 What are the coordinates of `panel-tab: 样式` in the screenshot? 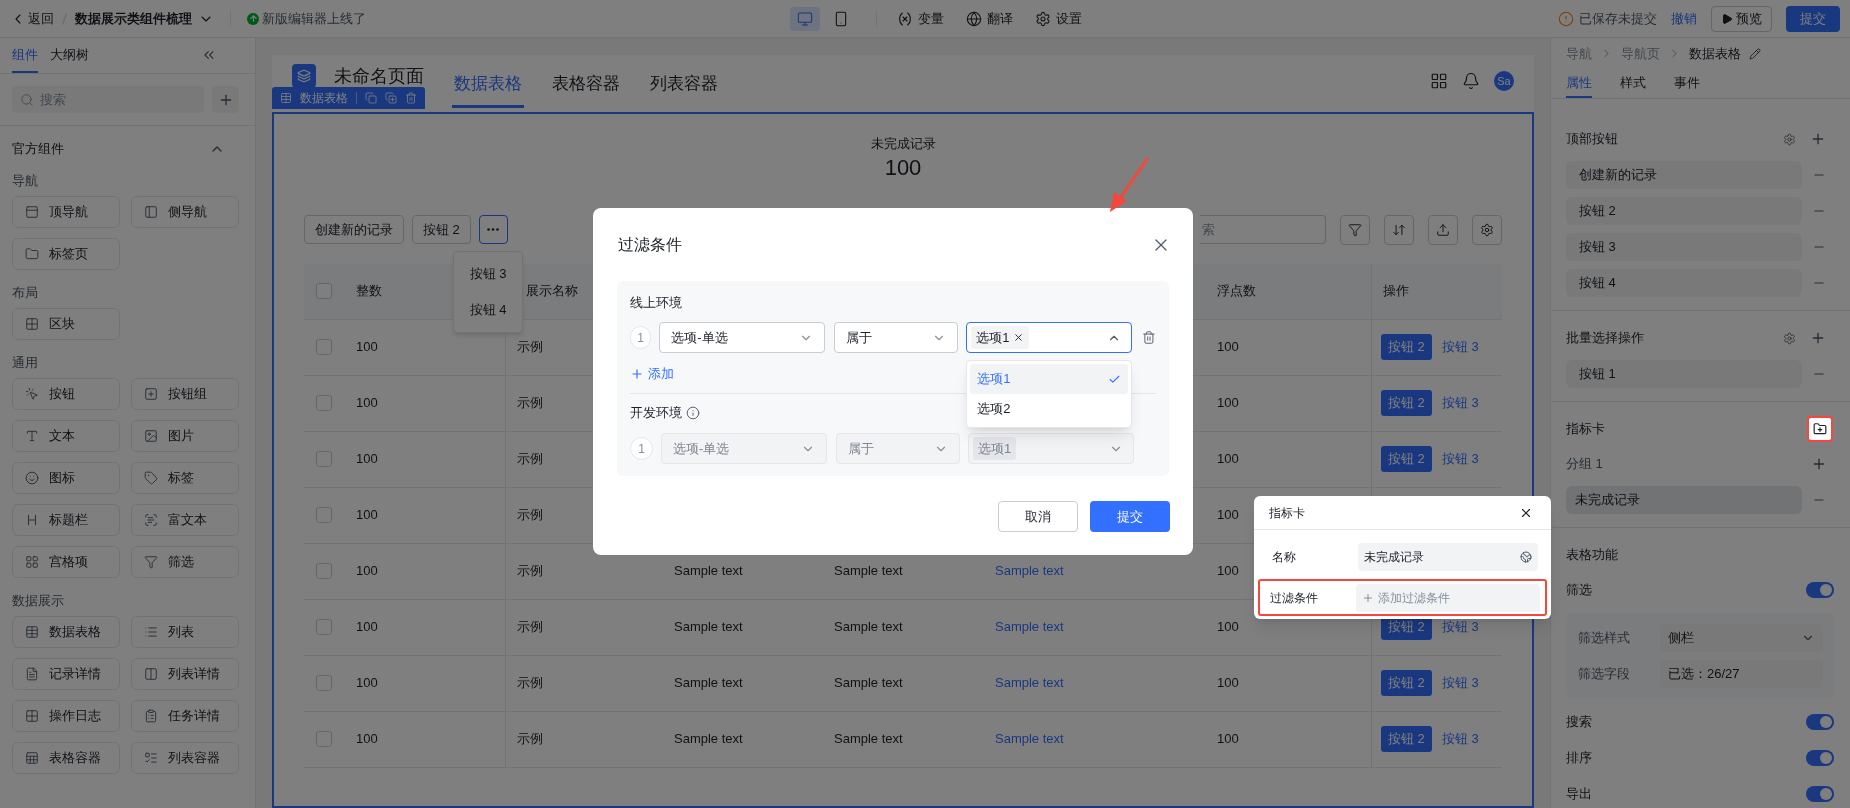 It's located at (1633, 83).